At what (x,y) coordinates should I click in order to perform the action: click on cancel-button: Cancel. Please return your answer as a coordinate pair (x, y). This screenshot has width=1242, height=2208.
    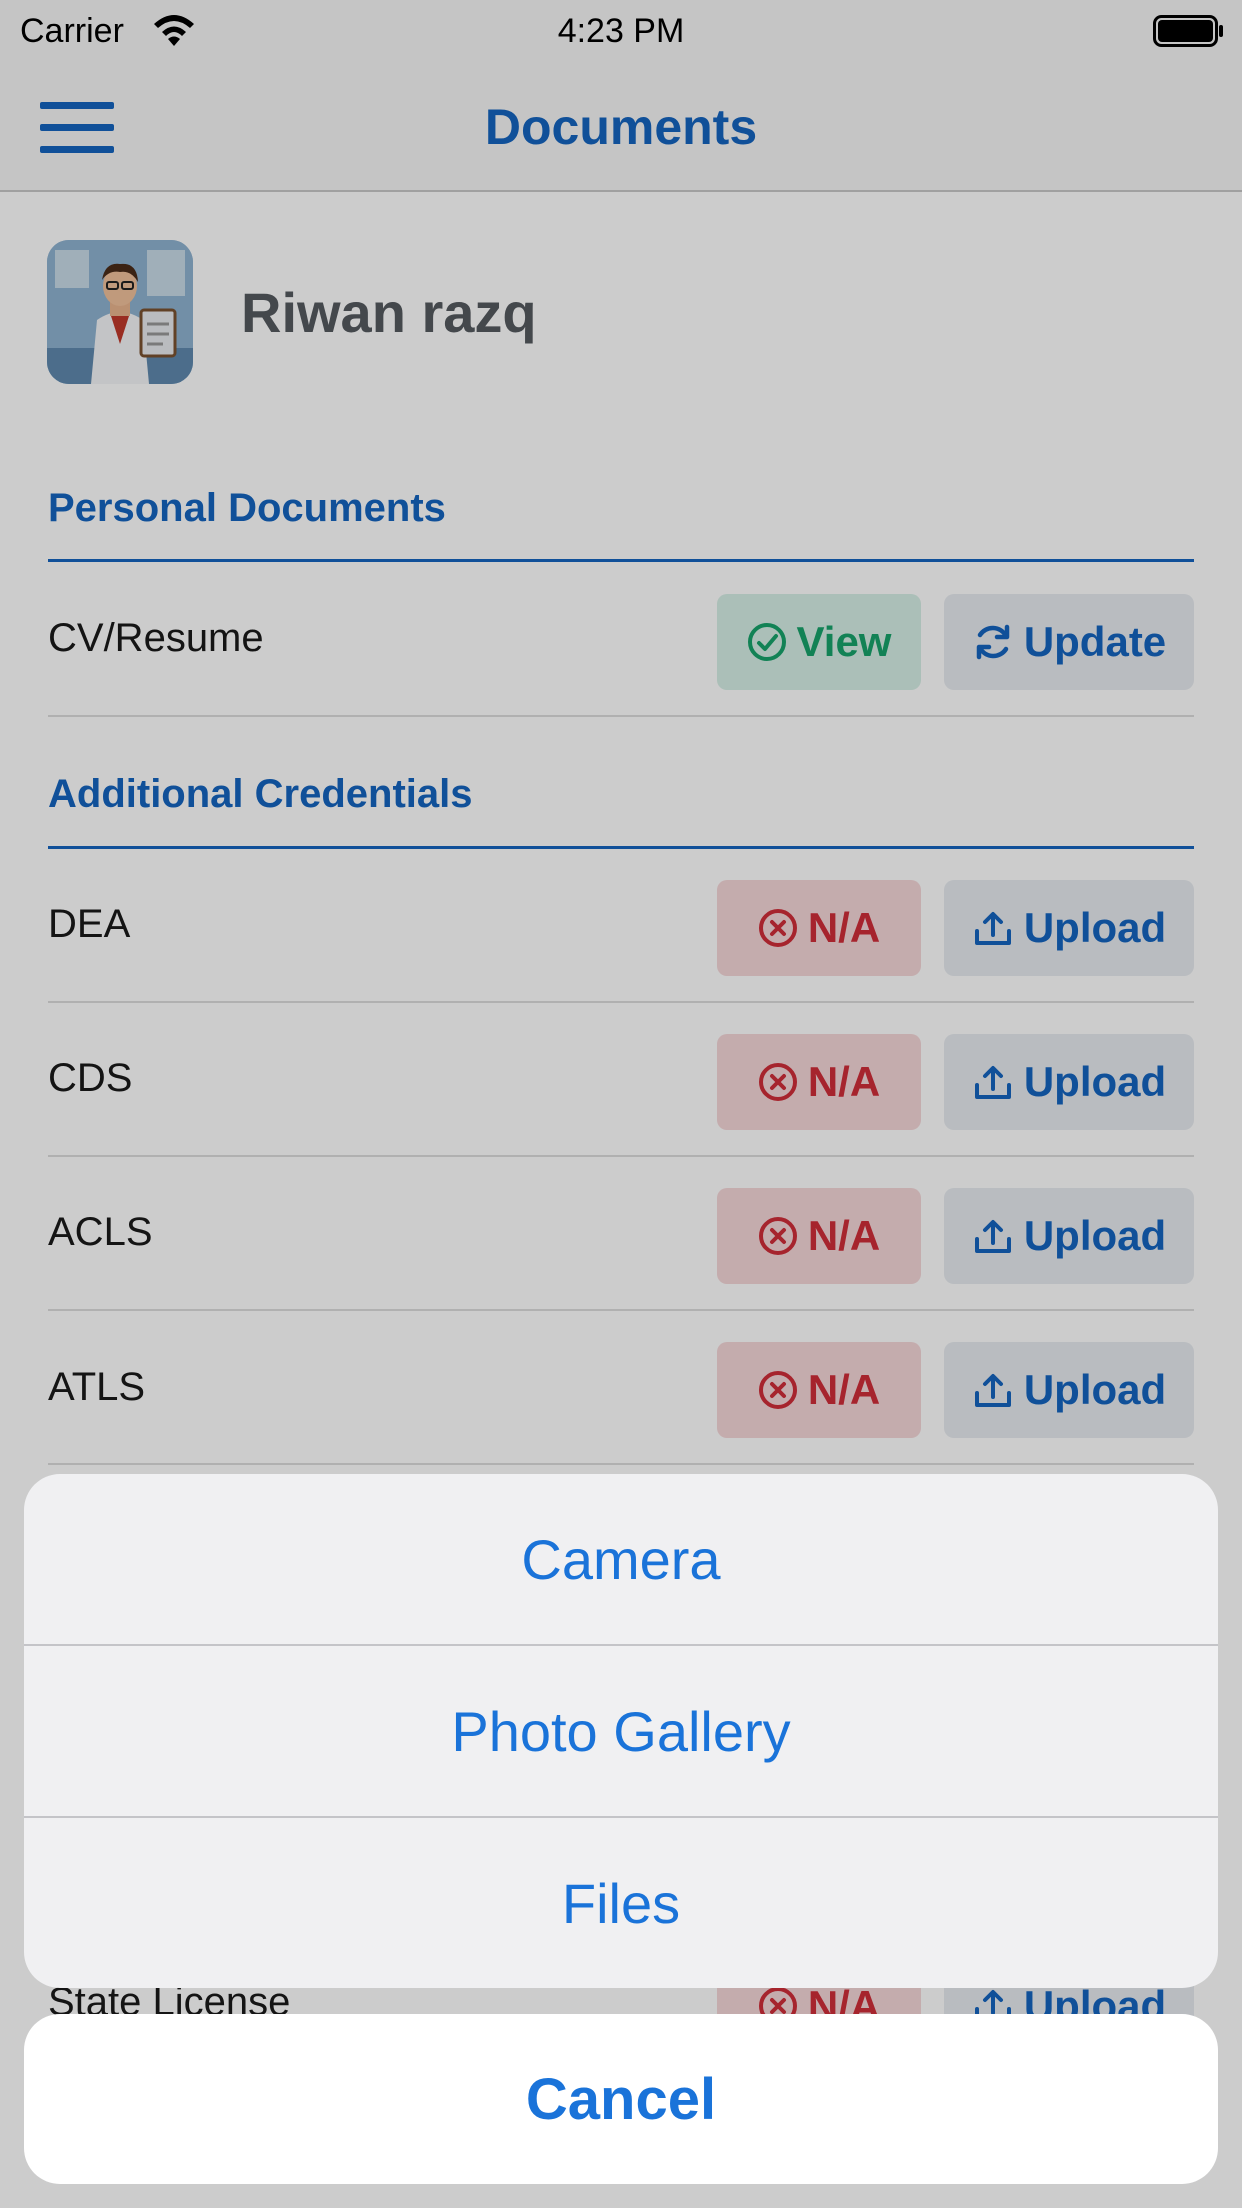
    Looking at the image, I should click on (621, 2099).